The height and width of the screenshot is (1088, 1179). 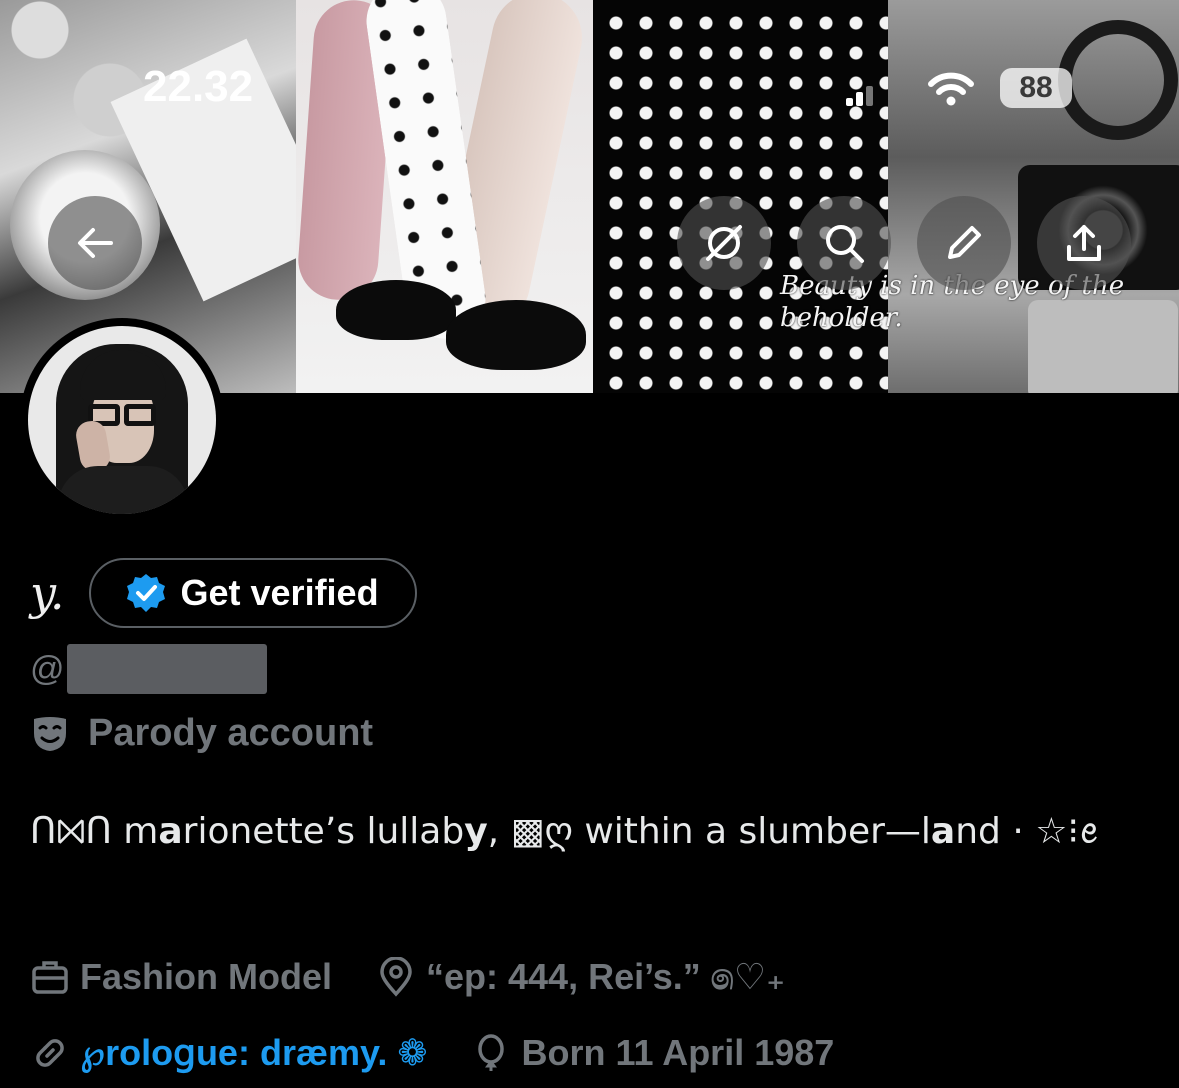 I want to click on website-item: ℘rolo𝗀ue: dræmy. ❁, so click(x=228, y=1053).